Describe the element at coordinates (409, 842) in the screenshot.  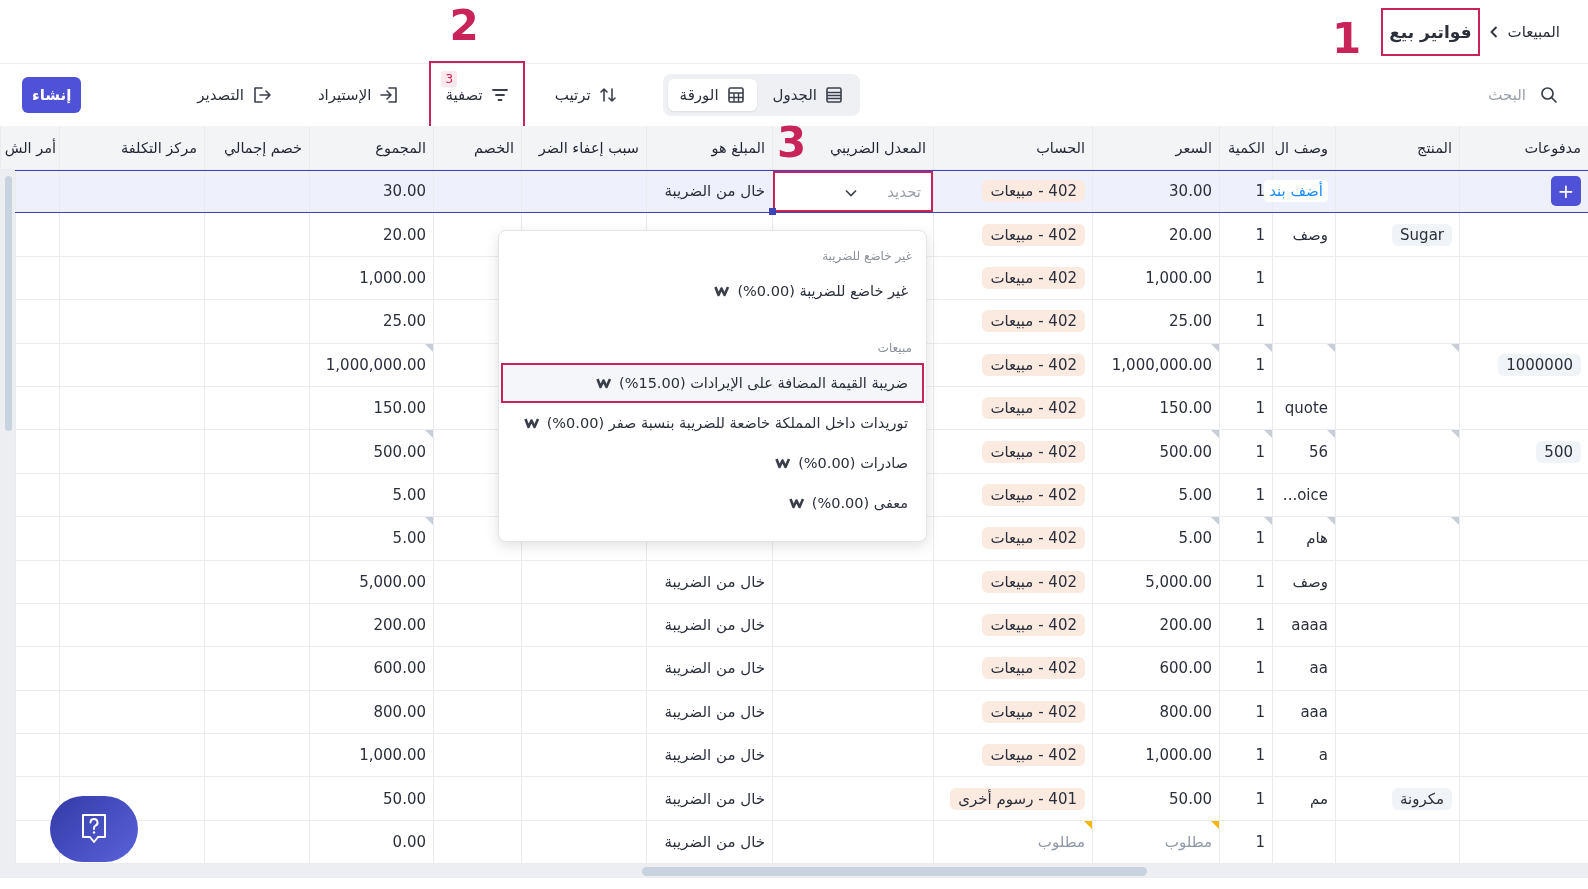
I see `table-cell: 0.00` at that location.